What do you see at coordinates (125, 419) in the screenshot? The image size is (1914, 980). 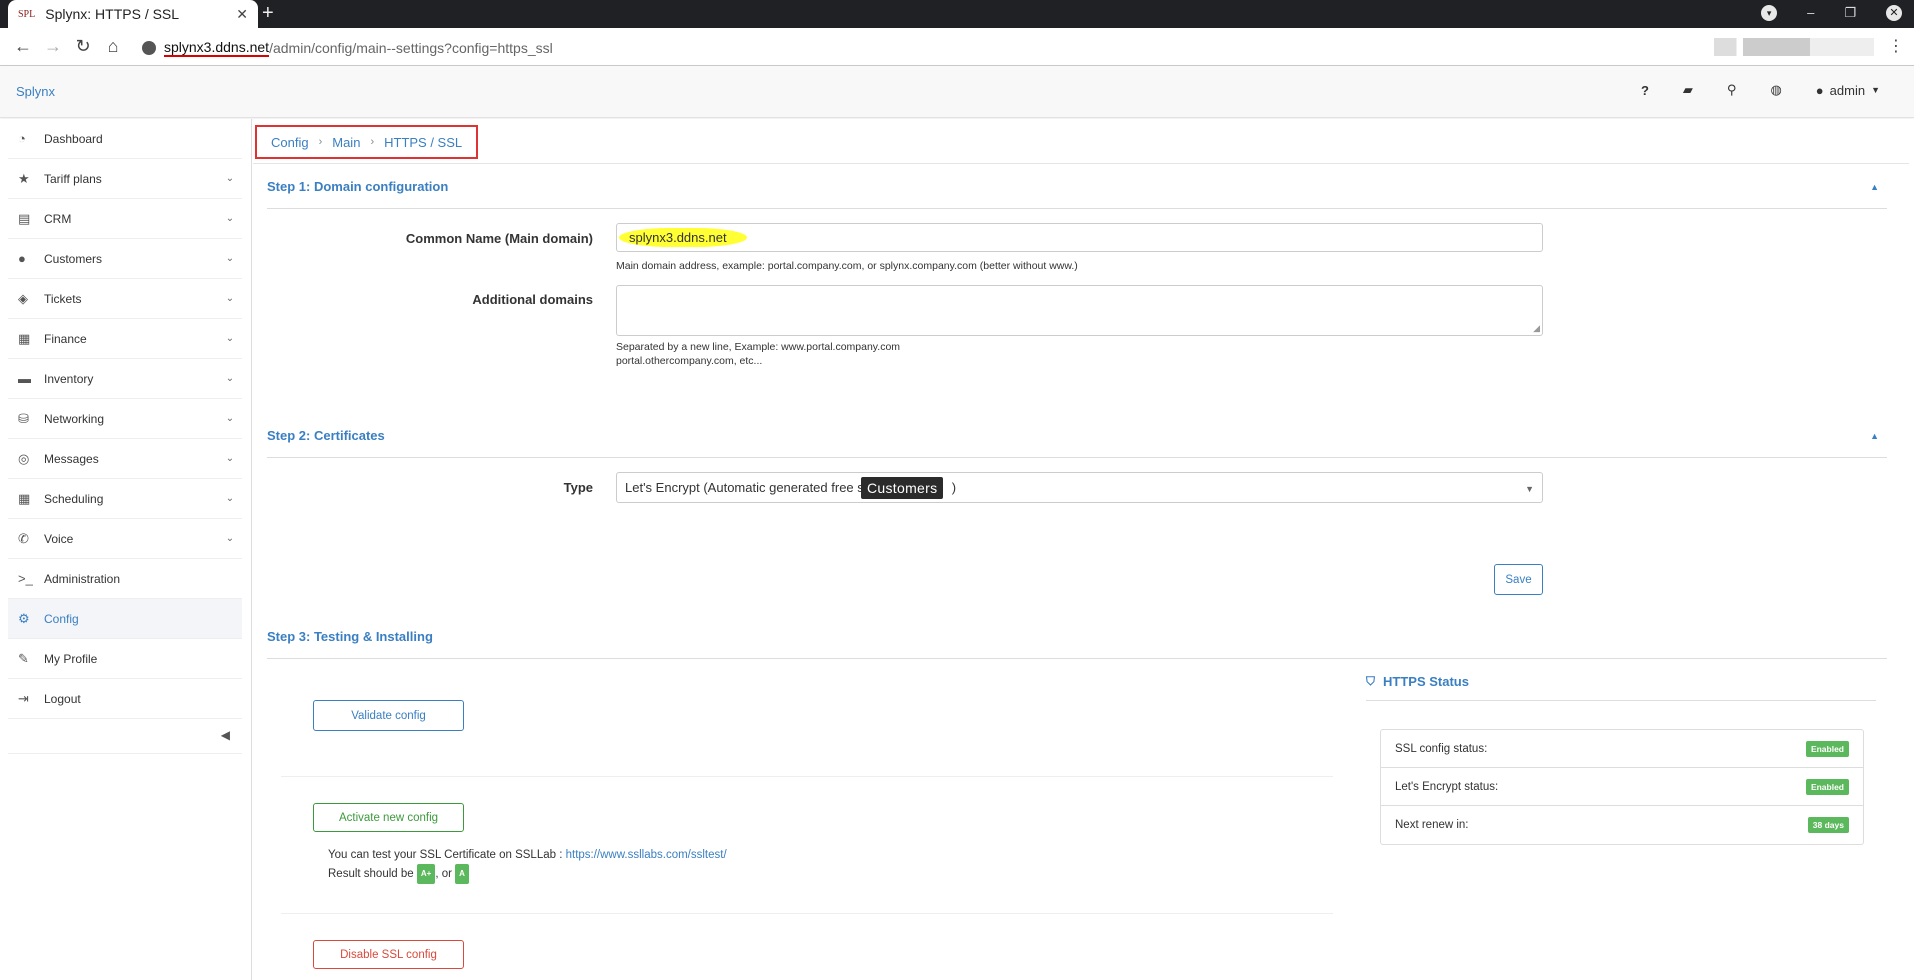 I see `sidebar-item-networking: ⛁ Networking ⌄` at bounding box center [125, 419].